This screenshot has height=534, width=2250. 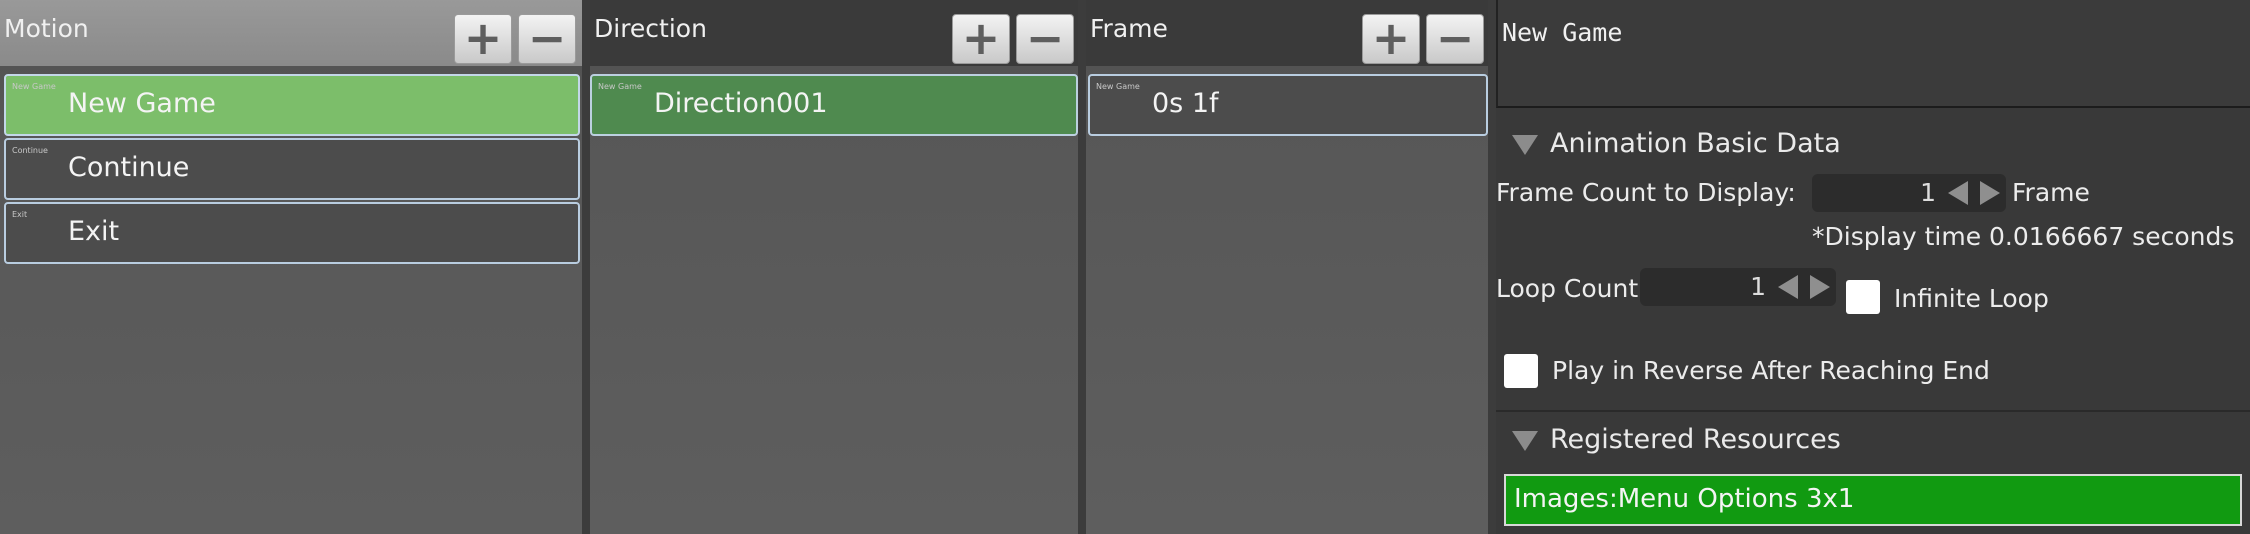 What do you see at coordinates (20, 214) in the screenshot?
I see `motion-thumb: Exit` at bounding box center [20, 214].